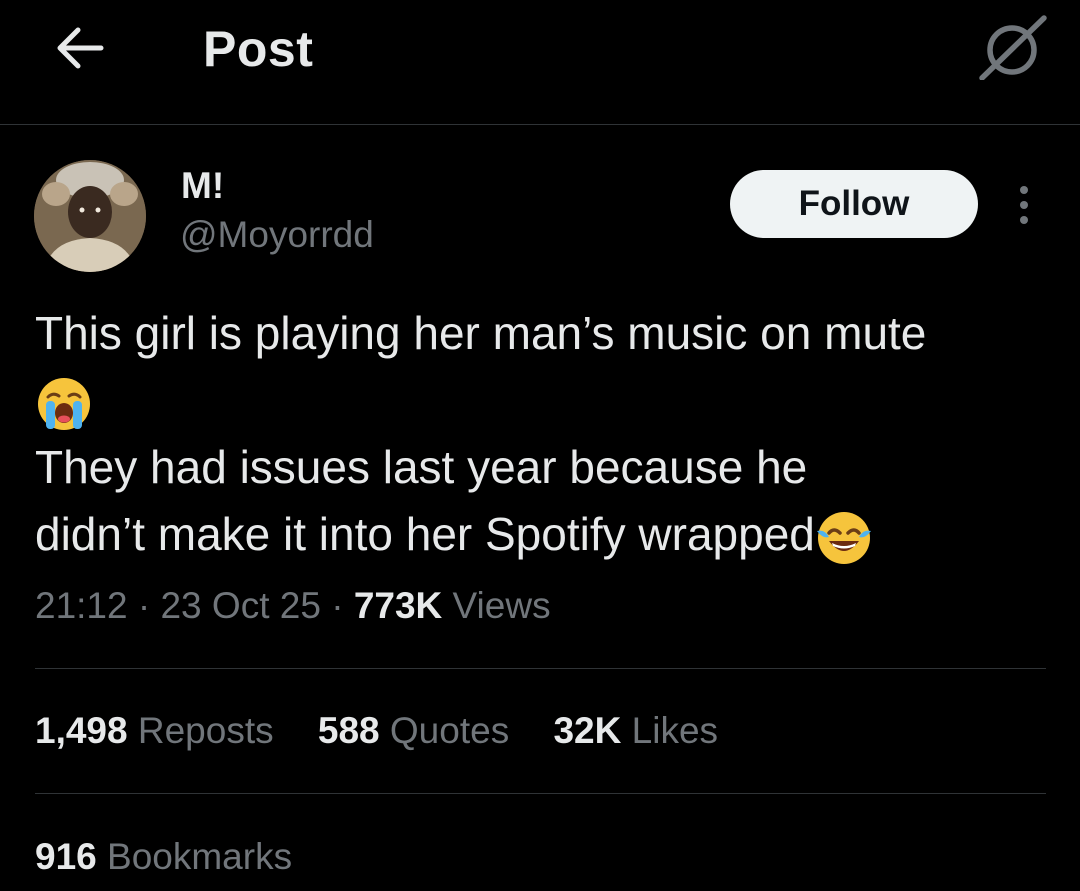 This screenshot has width=1080, height=891. What do you see at coordinates (398, 605) in the screenshot?
I see `views-count: 773K` at bounding box center [398, 605].